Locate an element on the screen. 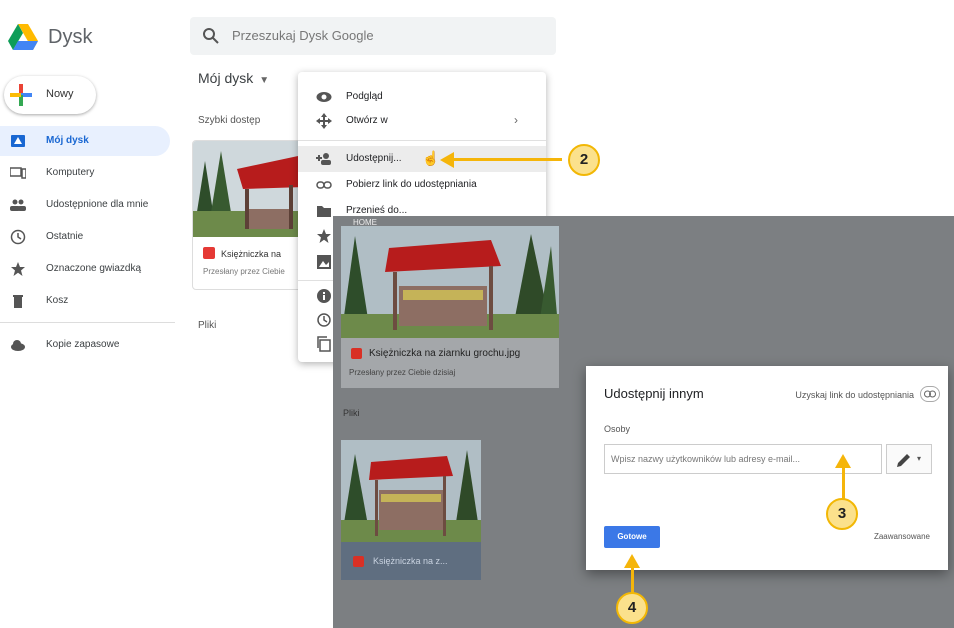 Image resolution: width=954 pixels, height=628 pixels. submenu-arrow-icon: › is located at coordinates (516, 120).